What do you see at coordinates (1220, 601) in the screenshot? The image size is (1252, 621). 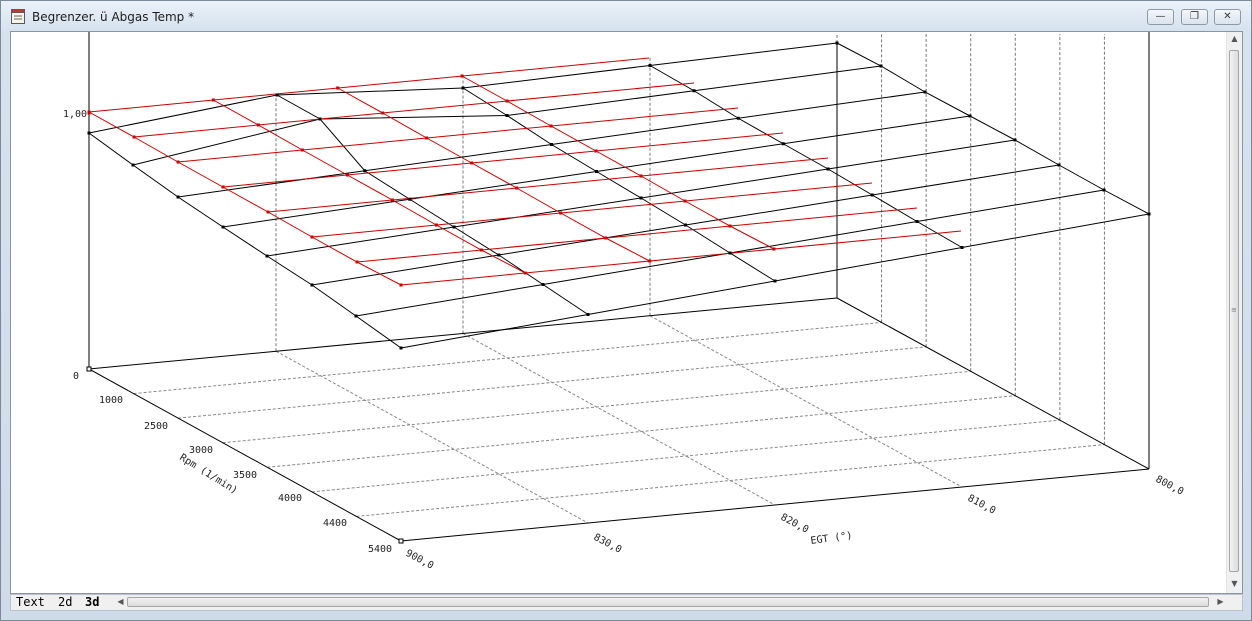 I see `scroll-right-icon: ▶` at bounding box center [1220, 601].